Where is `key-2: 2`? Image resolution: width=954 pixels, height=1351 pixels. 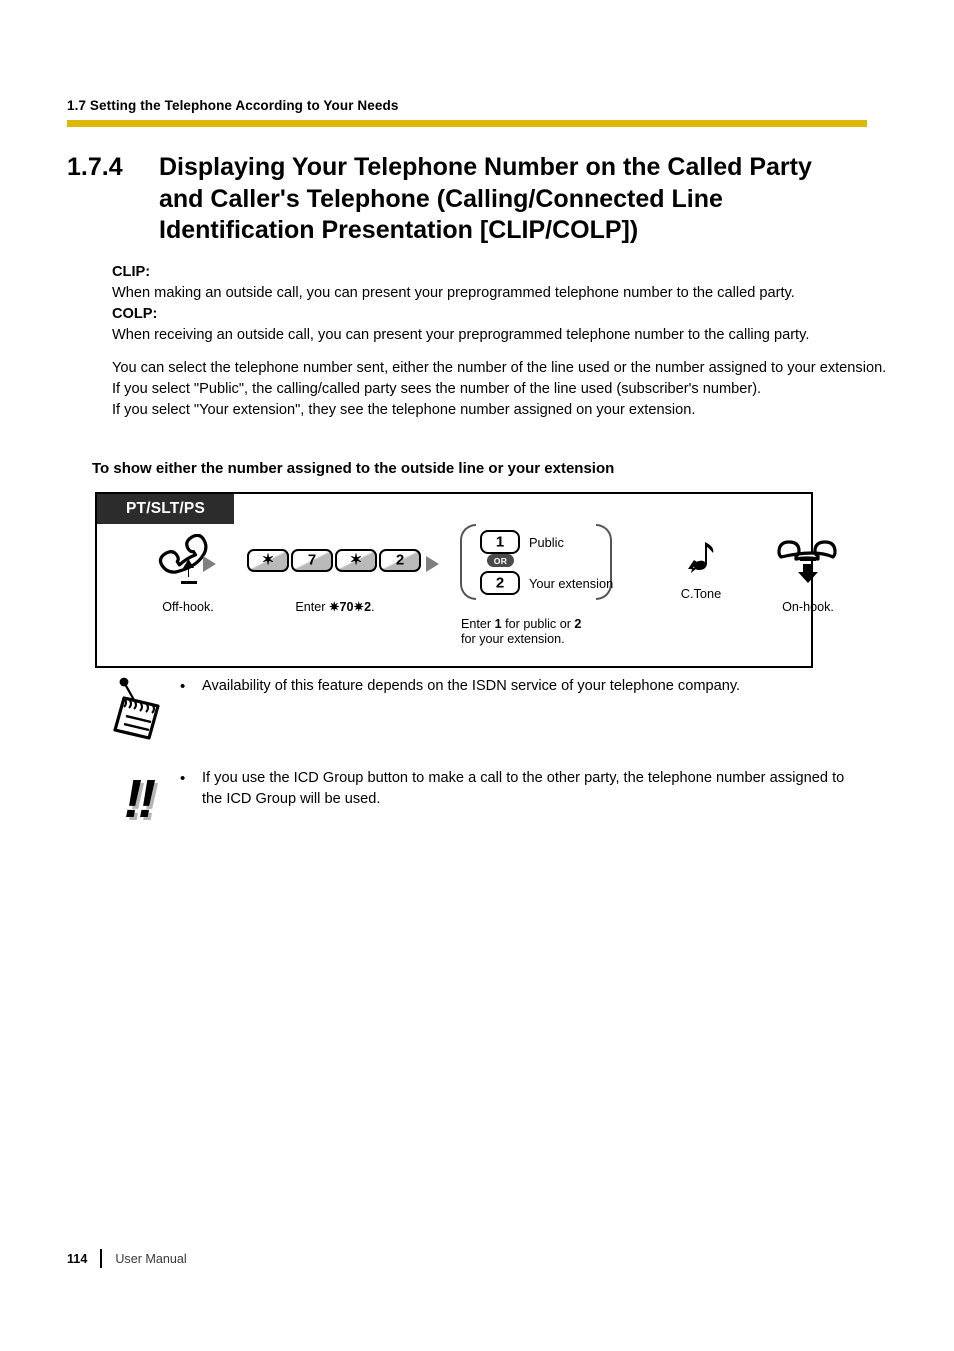
key-2: 2 is located at coordinates (400, 560).